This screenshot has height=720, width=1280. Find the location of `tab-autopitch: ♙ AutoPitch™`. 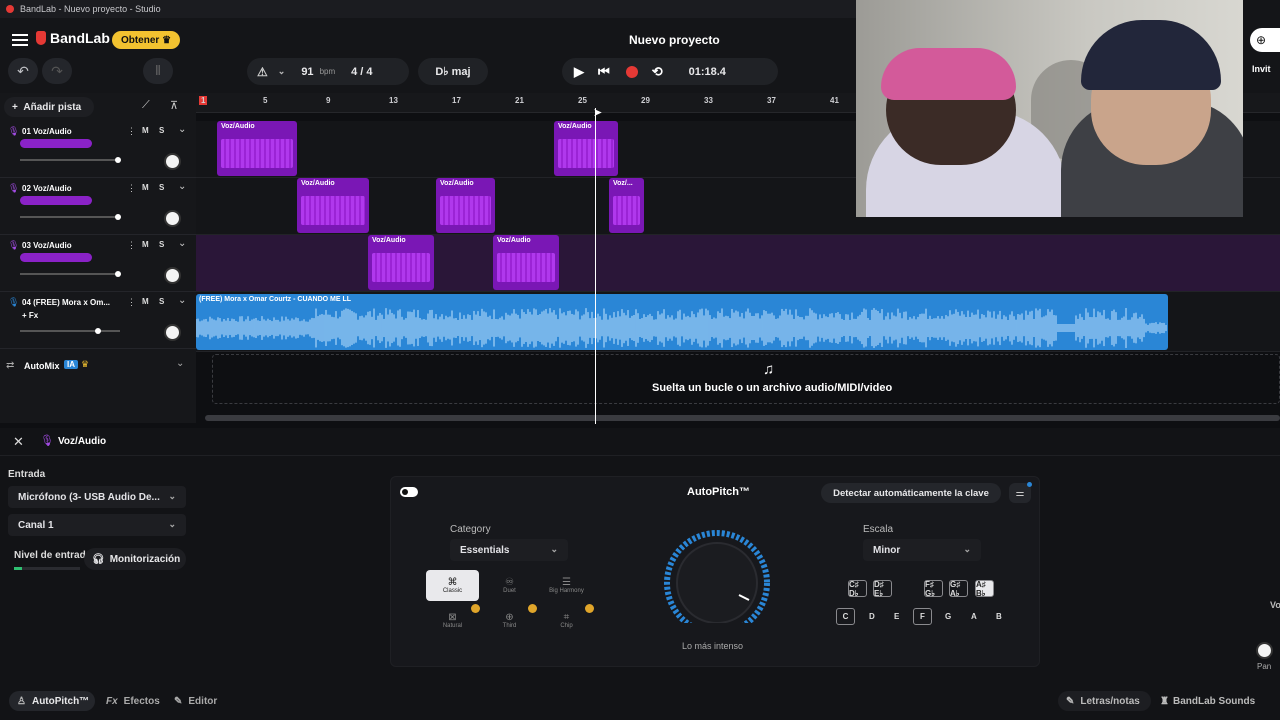

tab-autopitch: ♙ AutoPitch™ is located at coordinates (52, 701).